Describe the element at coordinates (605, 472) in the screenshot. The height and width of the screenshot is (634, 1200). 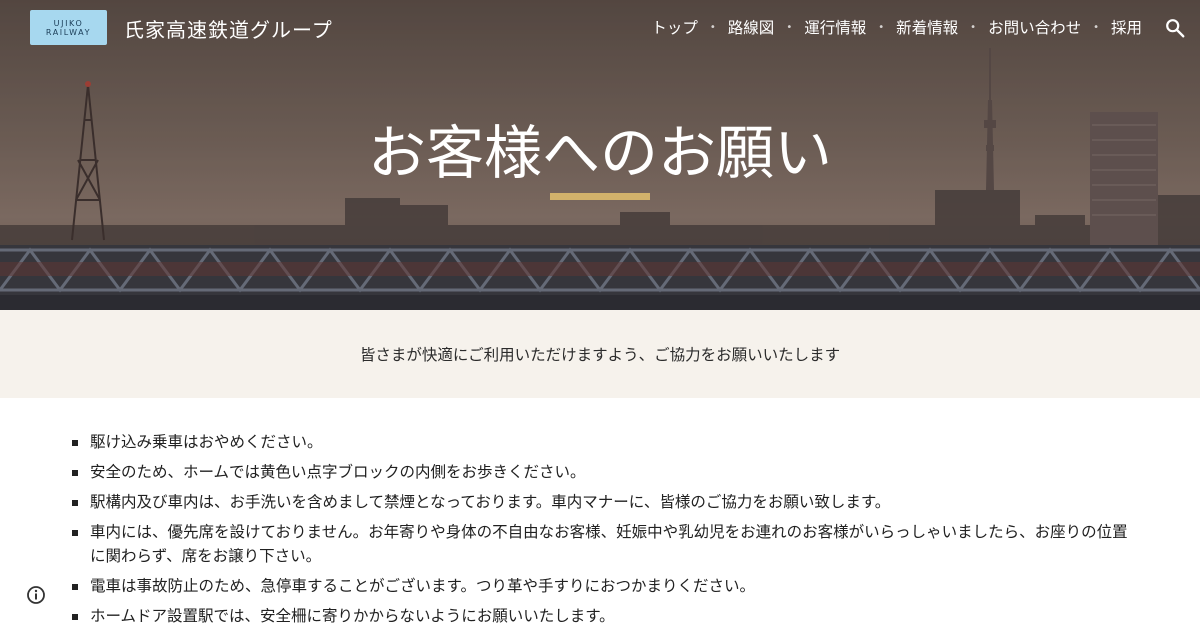
I see `list-item: 安全のため、ホームでは黄色い点字ブロックの内側をお歩きください。` at that location.